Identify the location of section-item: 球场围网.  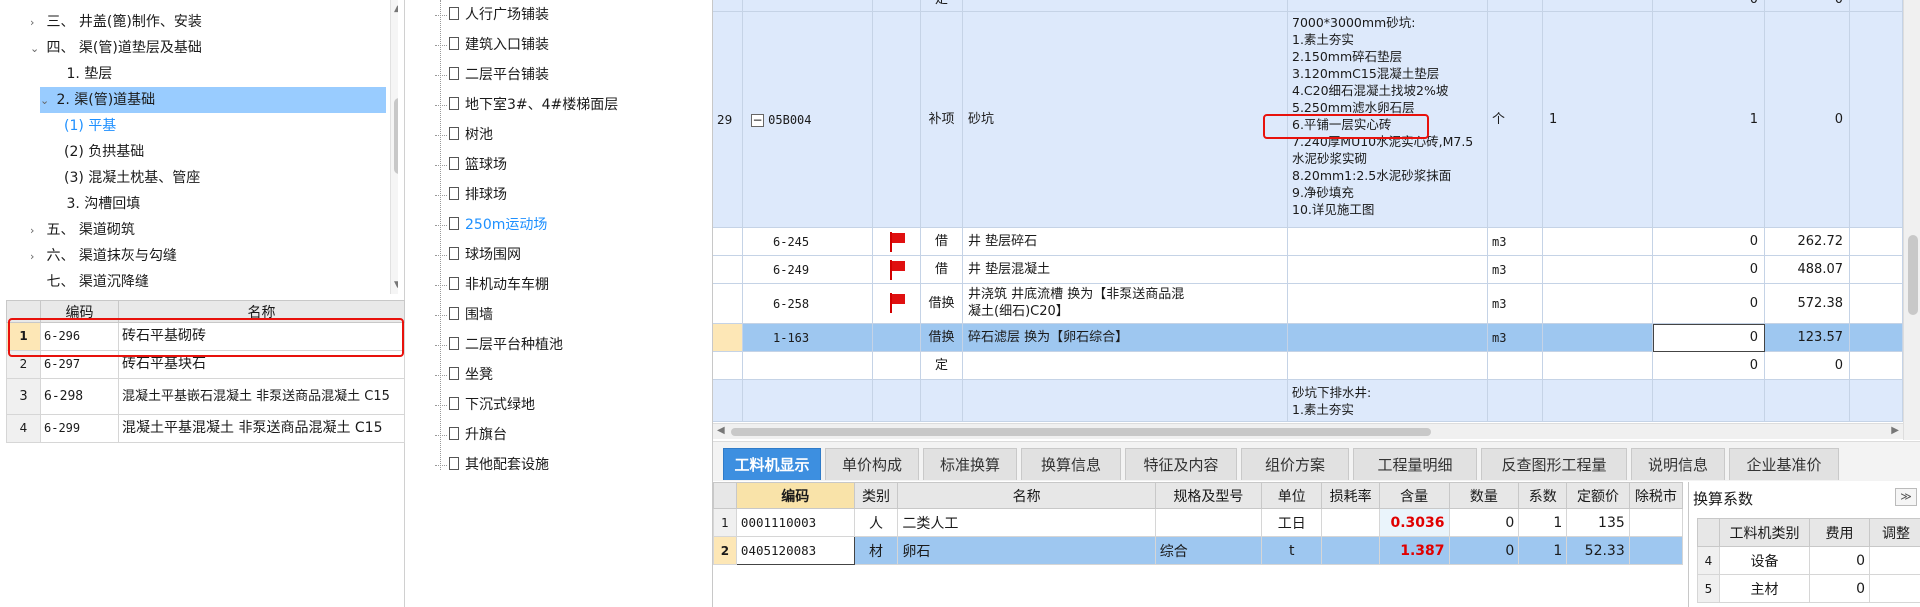
(478, 255).